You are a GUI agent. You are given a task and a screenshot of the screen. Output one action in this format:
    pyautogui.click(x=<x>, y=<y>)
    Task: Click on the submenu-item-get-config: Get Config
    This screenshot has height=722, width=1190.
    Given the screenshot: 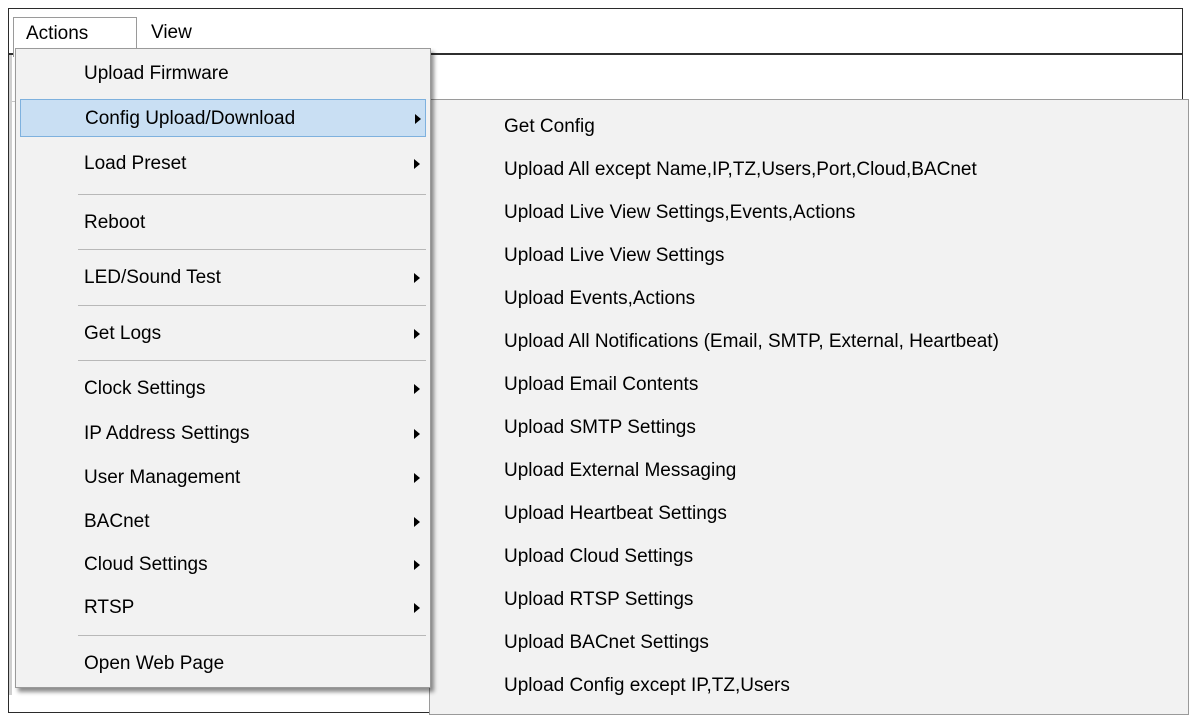 What is the action you would take?
    pyautogui.click(x=802, y=126)
    